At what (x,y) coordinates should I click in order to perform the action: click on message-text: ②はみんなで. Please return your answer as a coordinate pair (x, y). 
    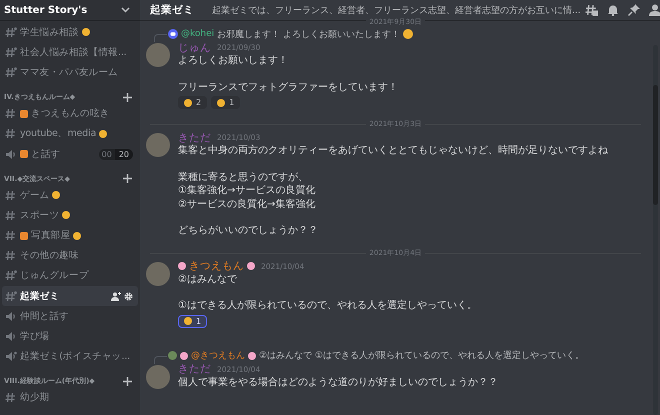
    Looking at the image, I should click on (208, 279).